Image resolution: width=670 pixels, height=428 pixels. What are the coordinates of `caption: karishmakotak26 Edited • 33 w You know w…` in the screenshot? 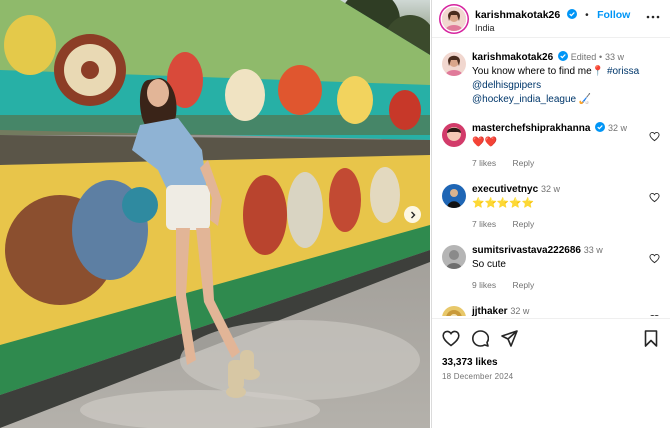 It's located at (551, 78).